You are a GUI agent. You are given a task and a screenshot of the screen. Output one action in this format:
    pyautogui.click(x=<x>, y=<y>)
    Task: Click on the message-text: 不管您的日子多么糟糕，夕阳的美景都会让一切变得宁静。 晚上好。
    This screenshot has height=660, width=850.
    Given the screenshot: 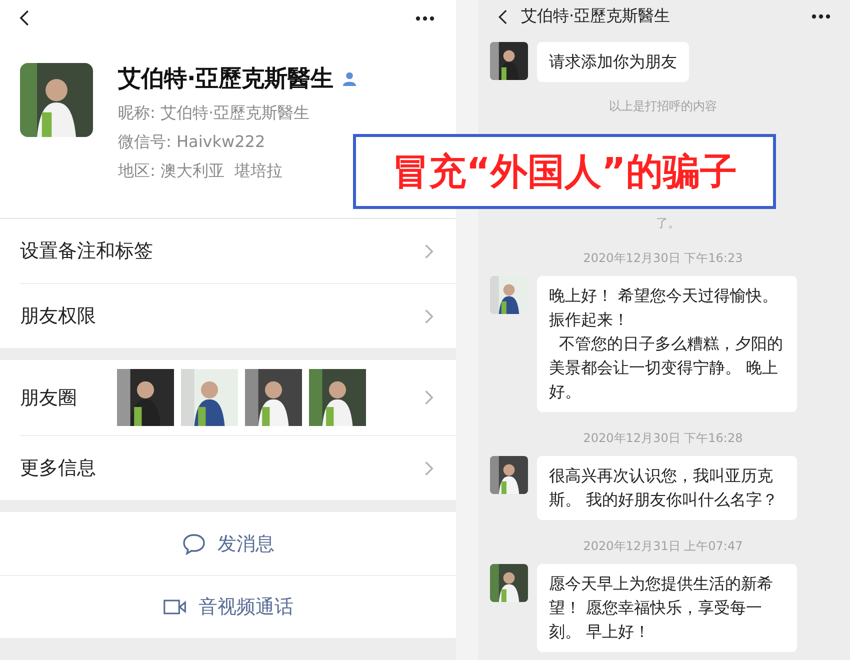 What is the action you would take?
    pyautogui.click(x=666, y=368)
    